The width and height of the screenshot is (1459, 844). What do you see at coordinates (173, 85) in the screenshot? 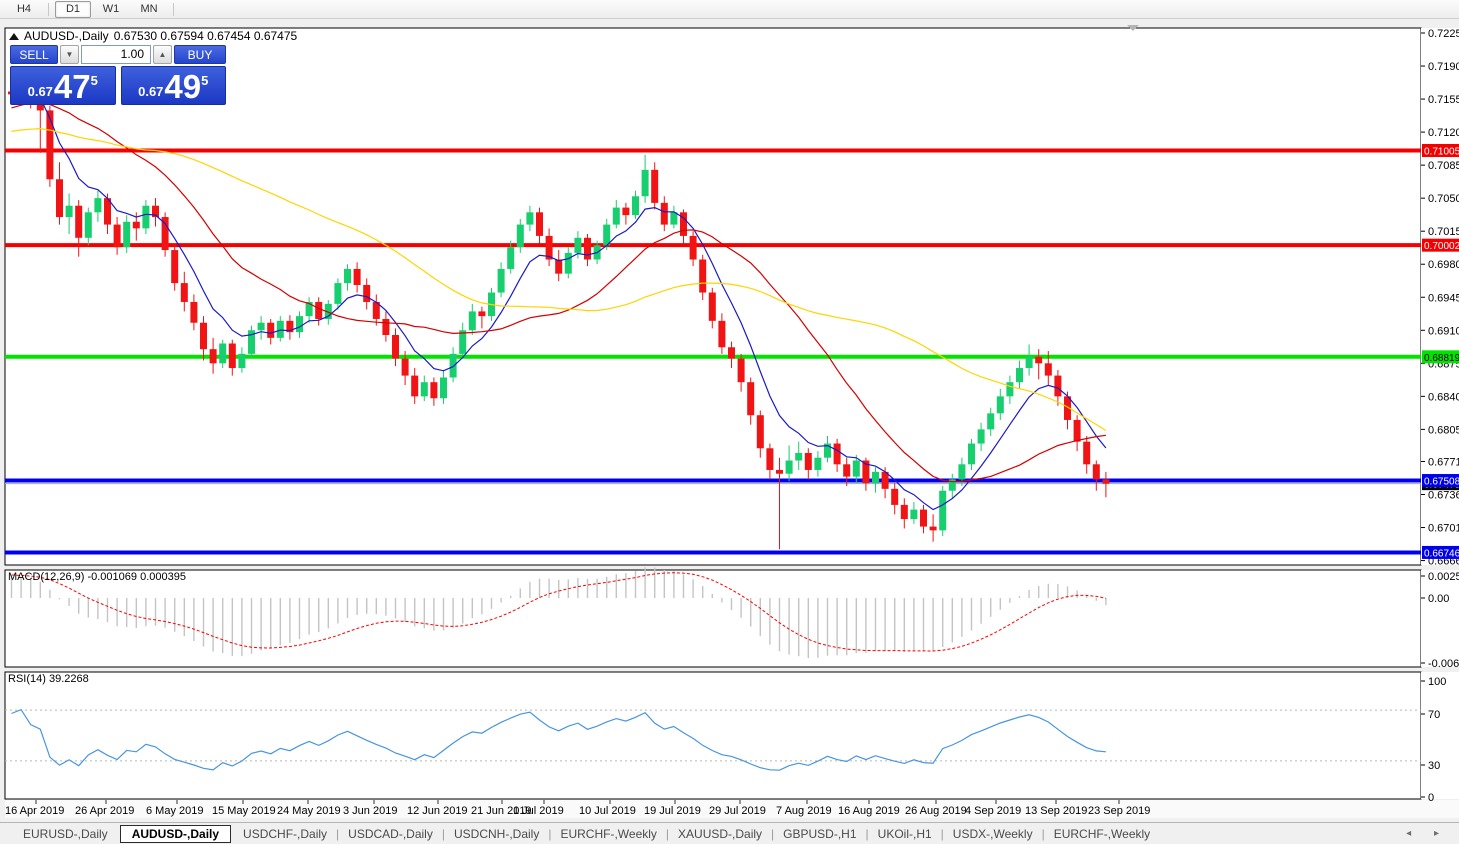
I see `buy-price-box: 0.67 49 5` at bounding box center [173, 85].